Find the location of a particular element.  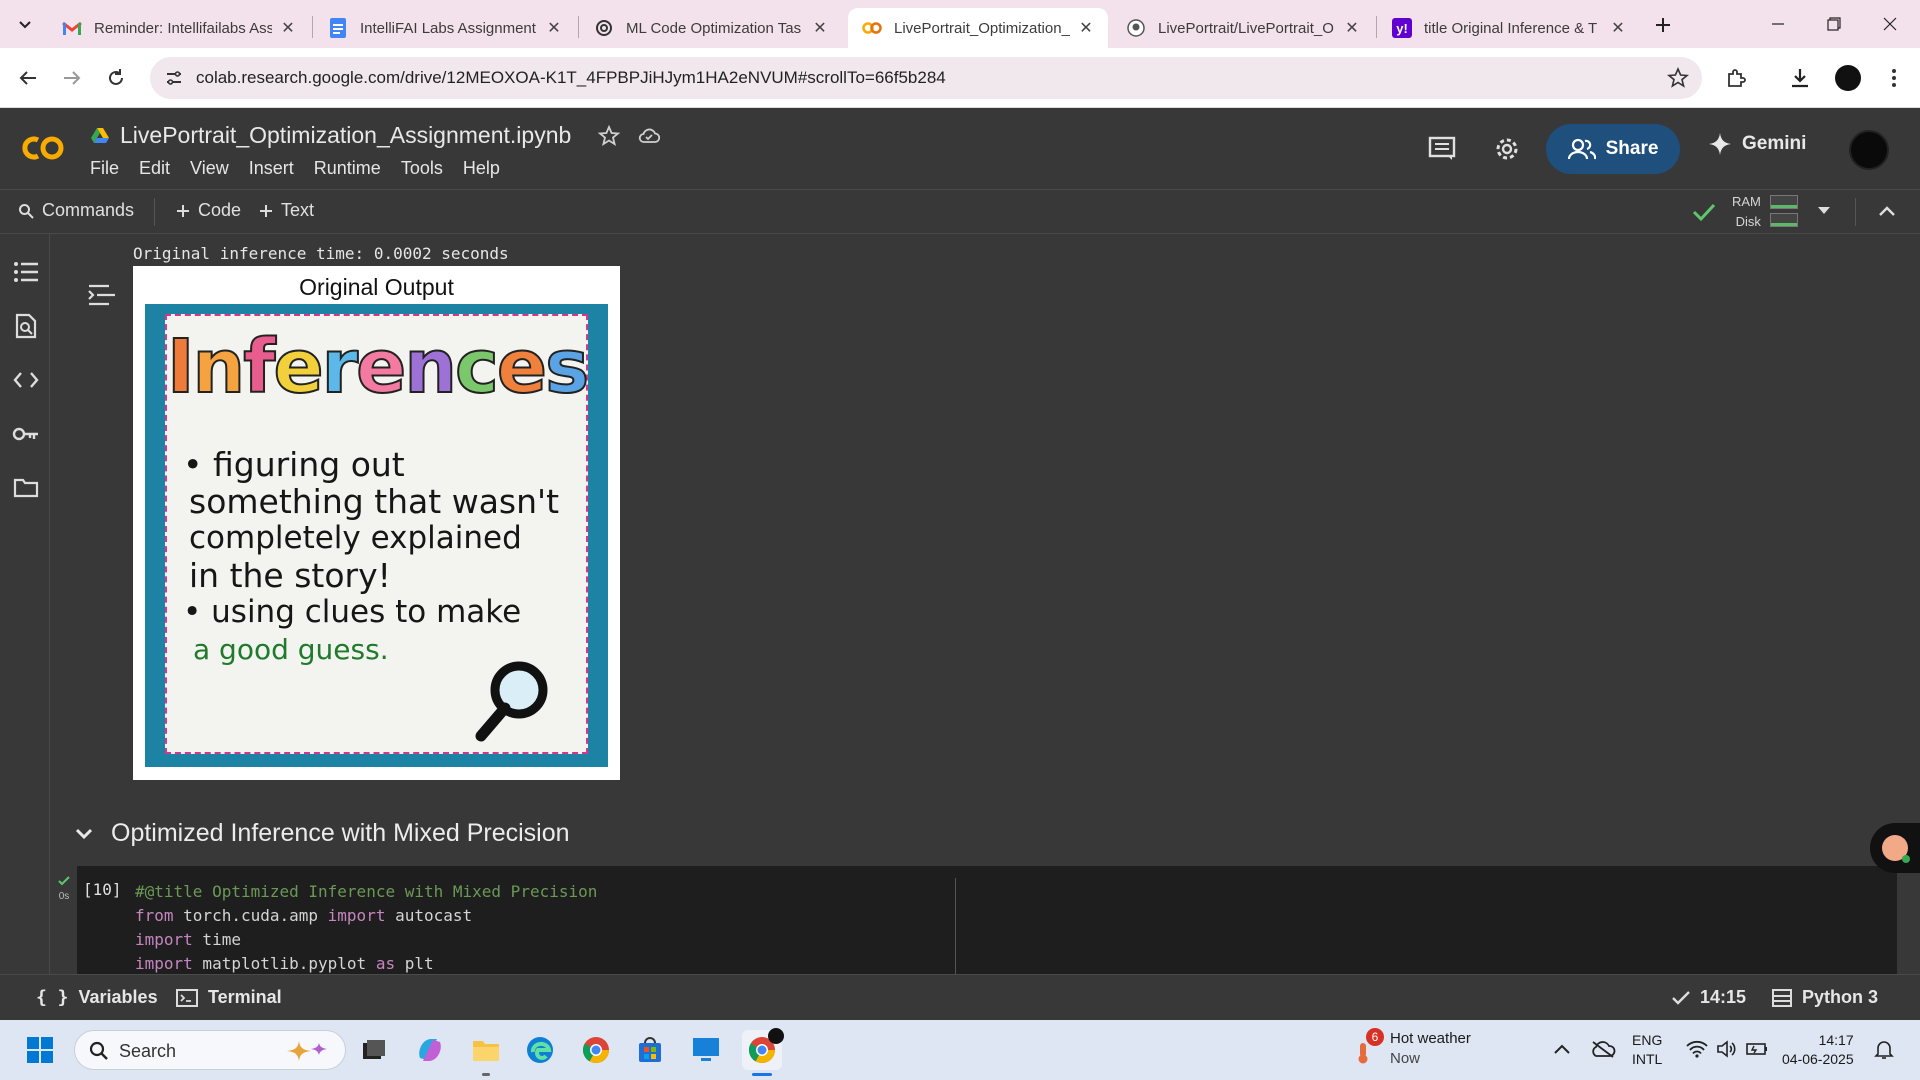

key-icon is located at coordinates (25, 434).